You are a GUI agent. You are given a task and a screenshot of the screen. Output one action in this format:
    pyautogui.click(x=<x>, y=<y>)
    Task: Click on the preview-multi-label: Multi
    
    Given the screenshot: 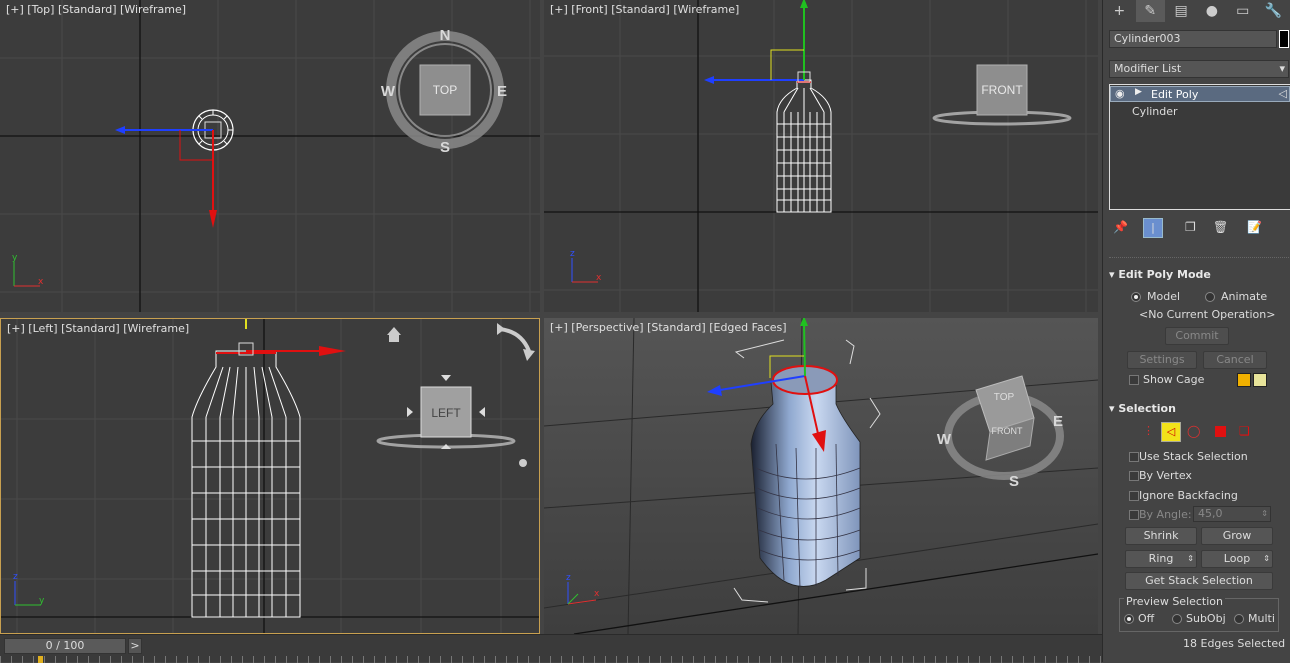 What is the action you would take?
    pyautogui.click(x=1261, y=618)
    